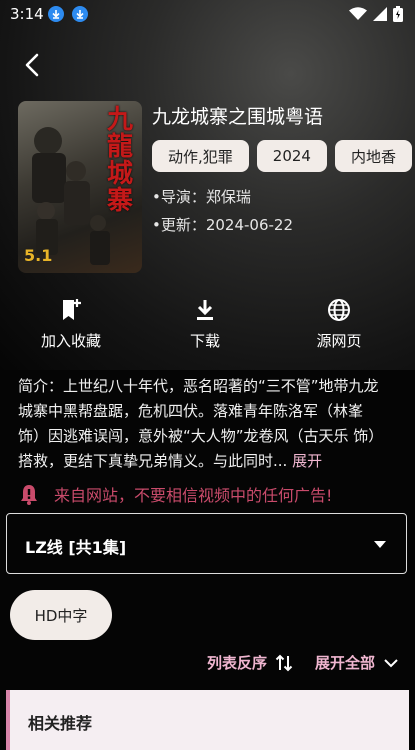 The image size is (415, 750). Describe the element at coordinates (38, 255) in the screenshot. I see `poster-date-art: 5.1` at that location.